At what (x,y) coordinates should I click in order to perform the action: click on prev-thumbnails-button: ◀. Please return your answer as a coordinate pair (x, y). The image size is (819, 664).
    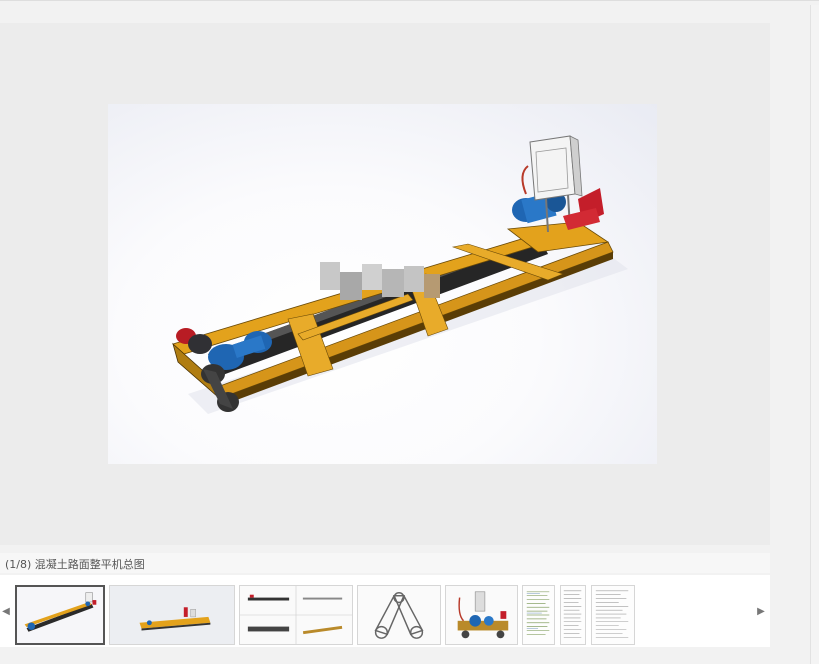
    Looking at the image, I should click on (6, 611).